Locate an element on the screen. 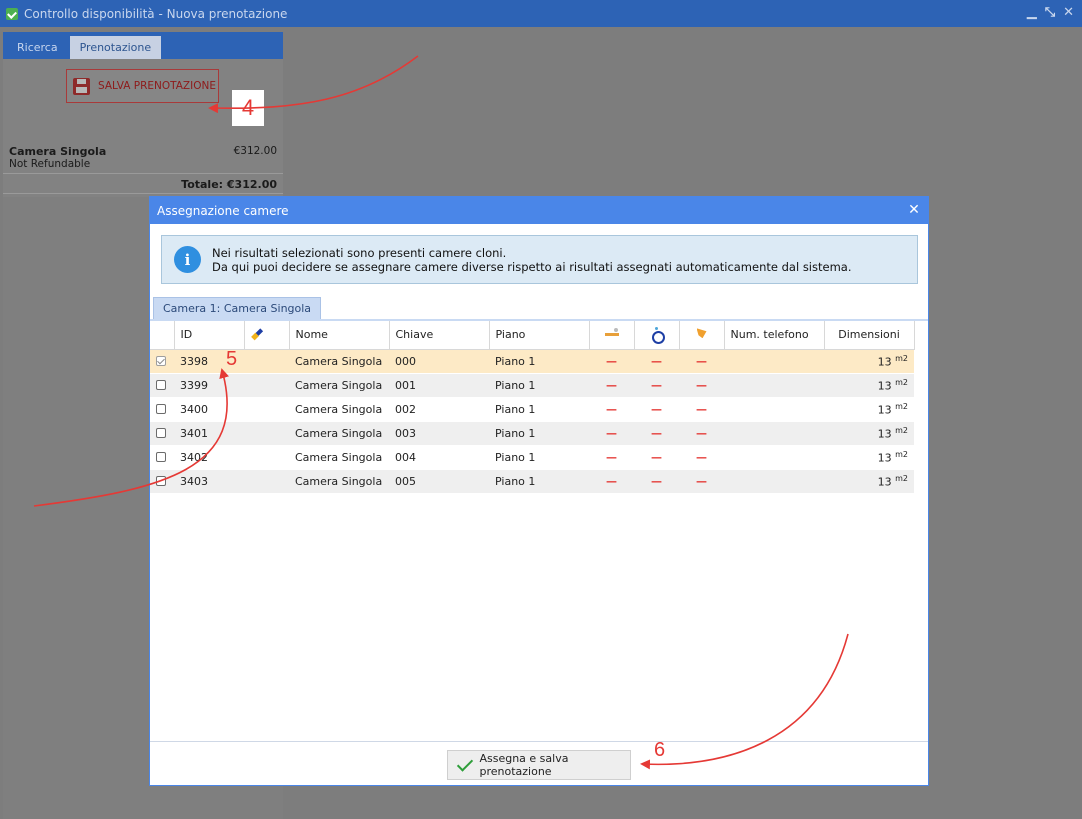 The width and height of the screenshot is (1082, 819). wheelchair-icon is located at coordinates (657, 336).